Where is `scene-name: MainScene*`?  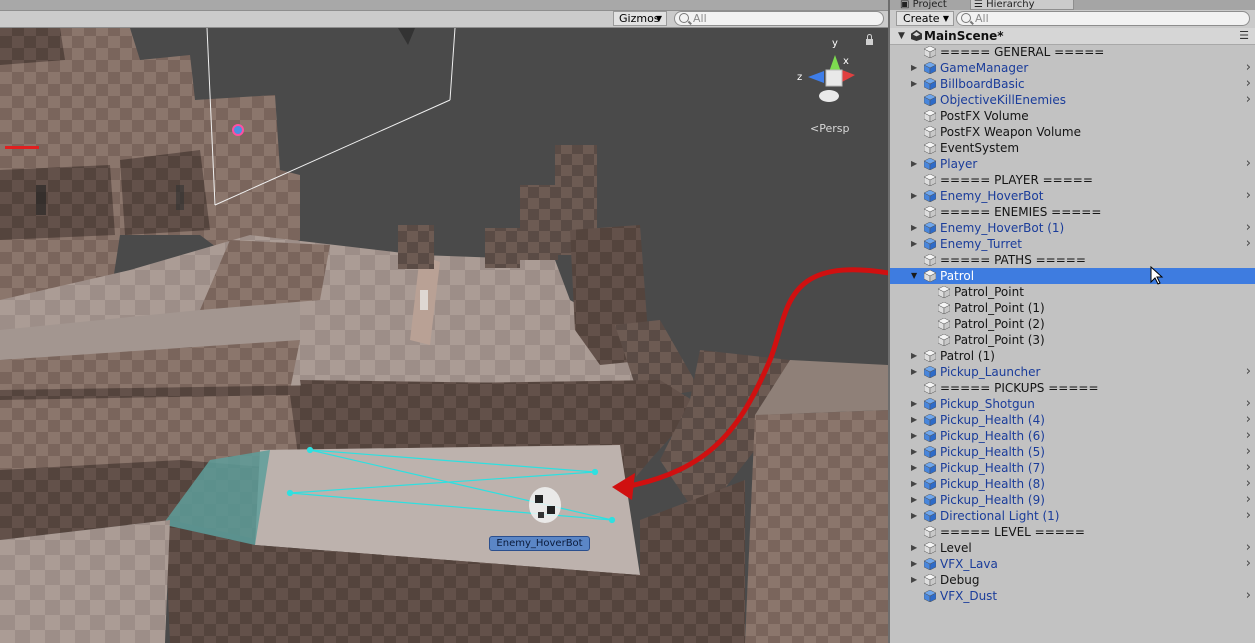
scene-name: MainScene* is located at coordinates (964, 36).